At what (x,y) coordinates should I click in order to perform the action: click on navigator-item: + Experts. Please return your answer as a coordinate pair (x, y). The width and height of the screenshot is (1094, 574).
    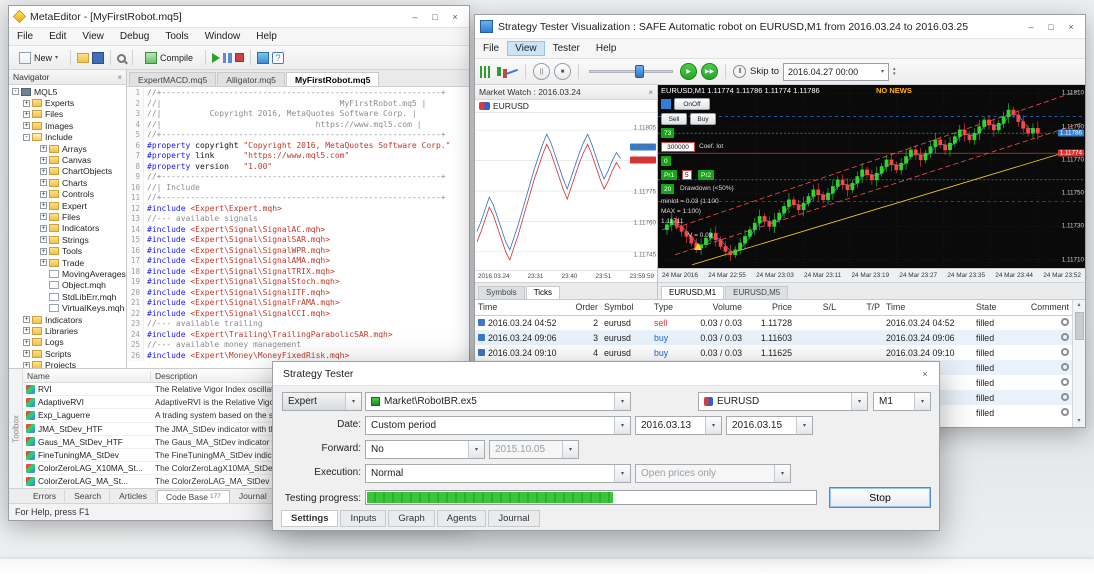
    Looking at the image, I should click on (67, 102).